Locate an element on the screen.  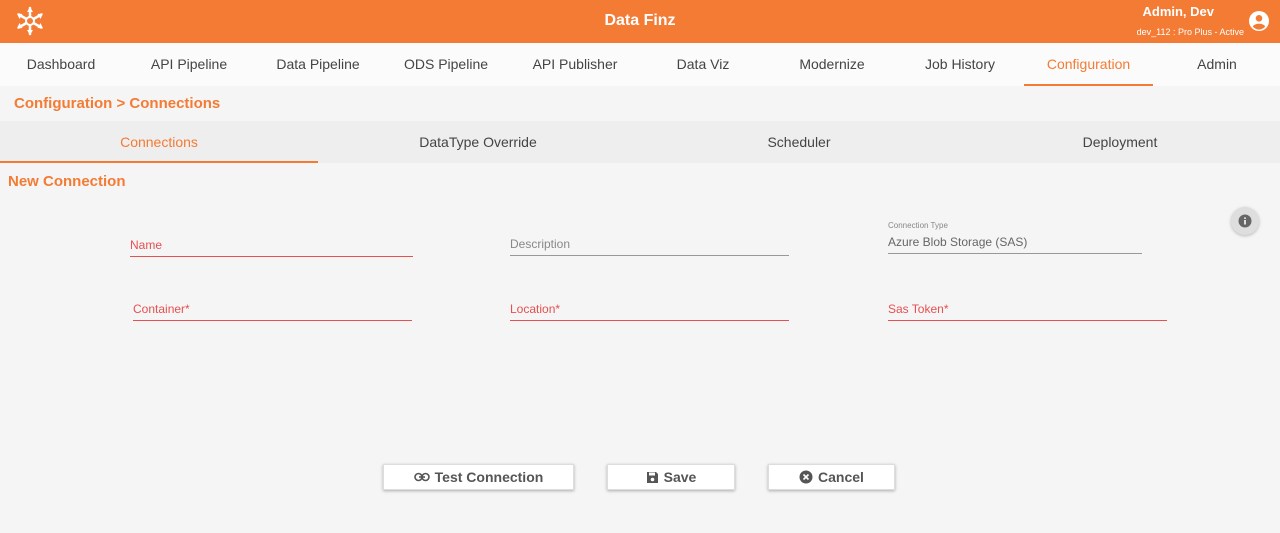
info-button is located at coordinates (1245, 221).